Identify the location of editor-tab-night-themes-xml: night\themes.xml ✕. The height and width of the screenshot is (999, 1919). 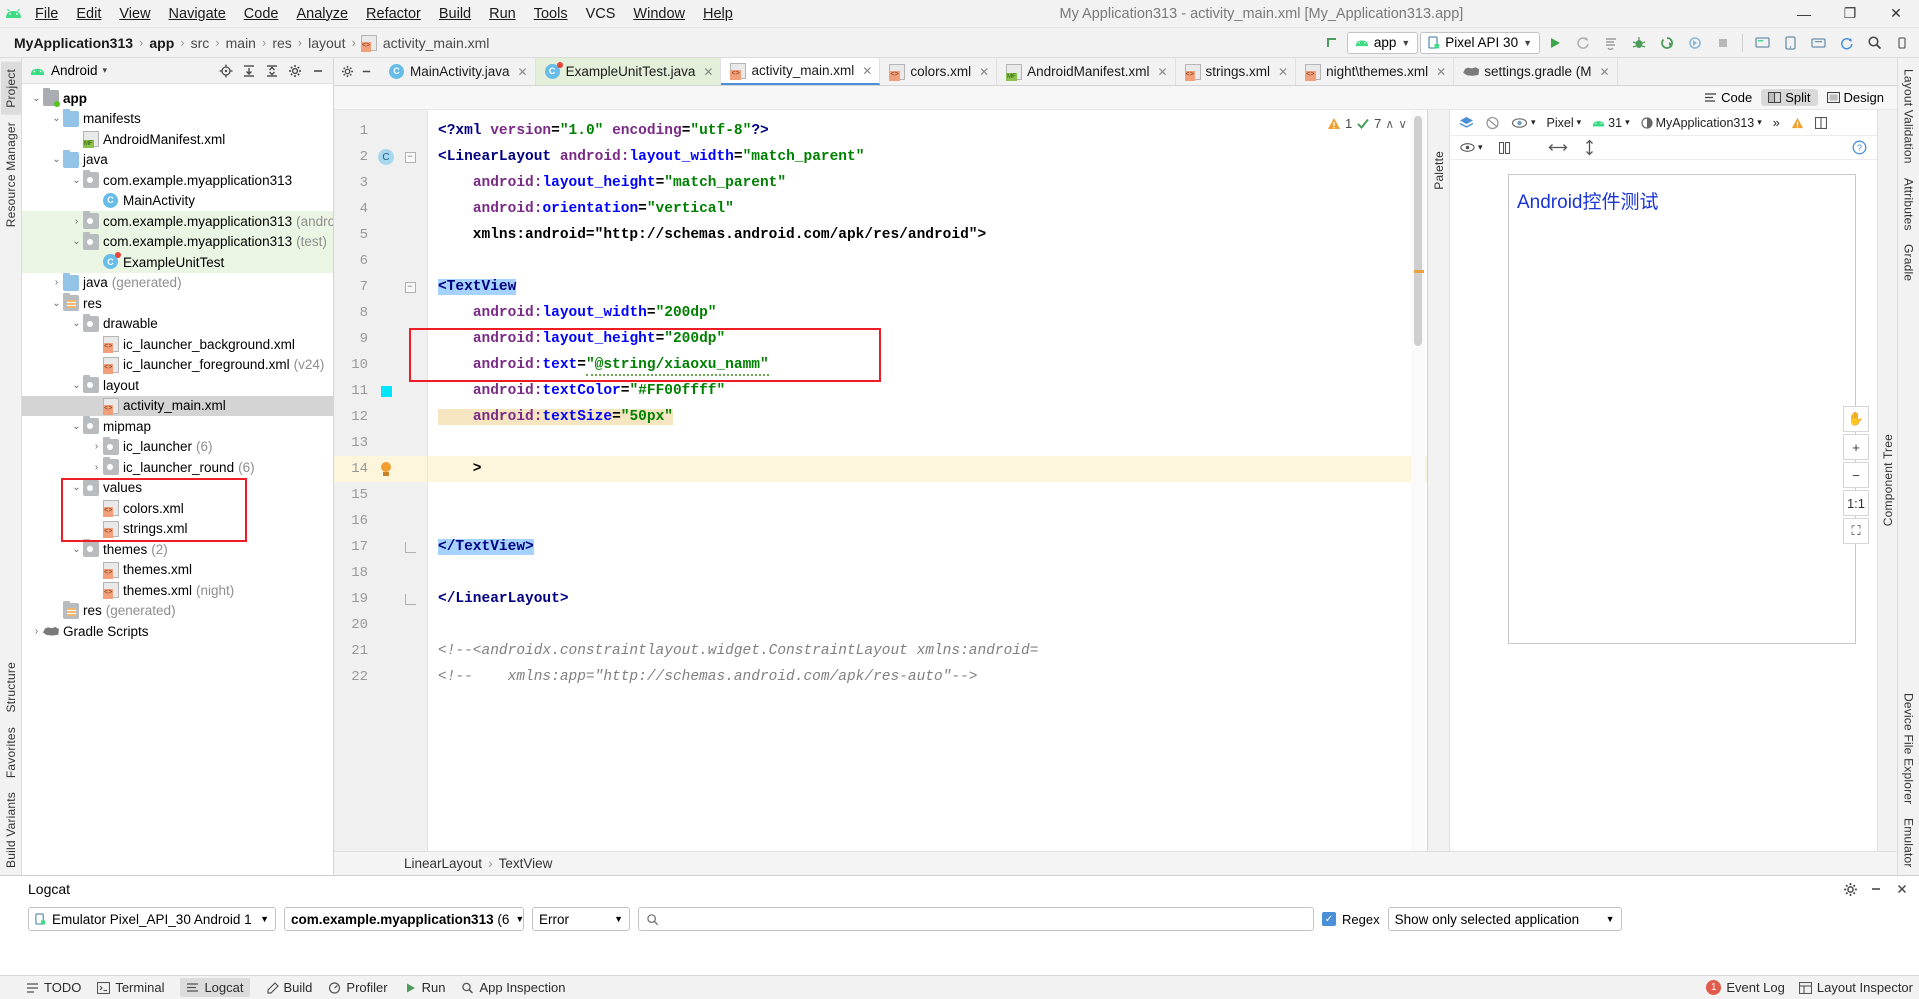
(1375, 71).